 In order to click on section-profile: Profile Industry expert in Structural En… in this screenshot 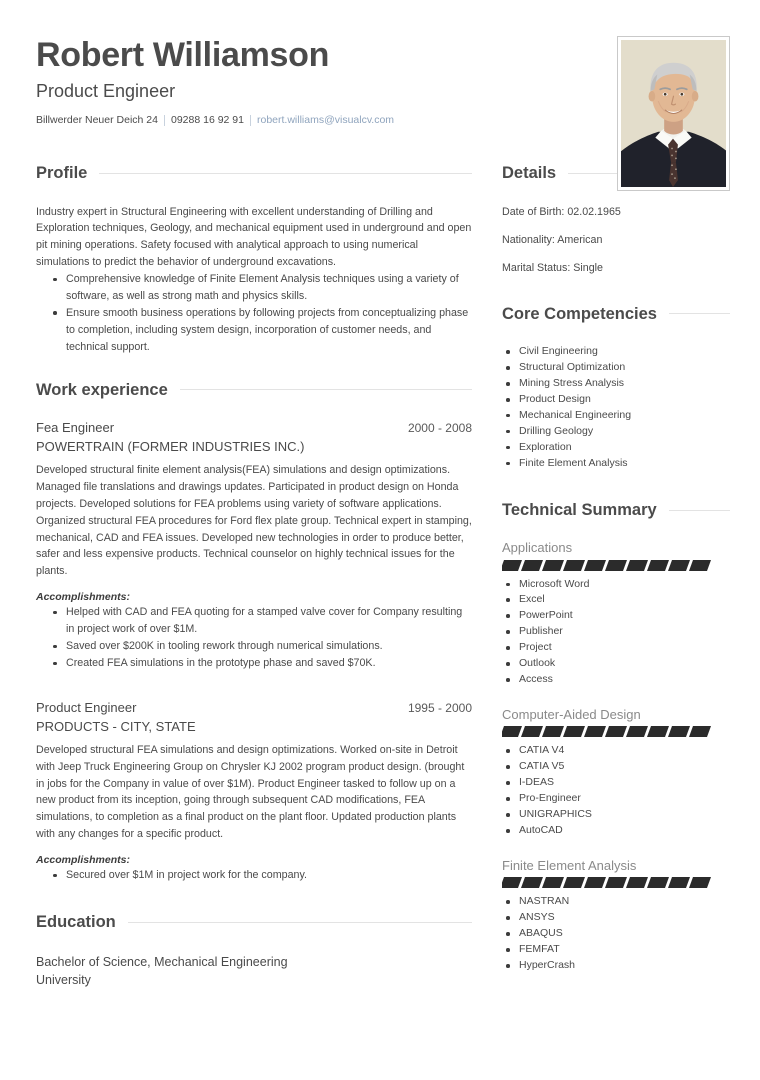, I will do `click(254, 260)`.